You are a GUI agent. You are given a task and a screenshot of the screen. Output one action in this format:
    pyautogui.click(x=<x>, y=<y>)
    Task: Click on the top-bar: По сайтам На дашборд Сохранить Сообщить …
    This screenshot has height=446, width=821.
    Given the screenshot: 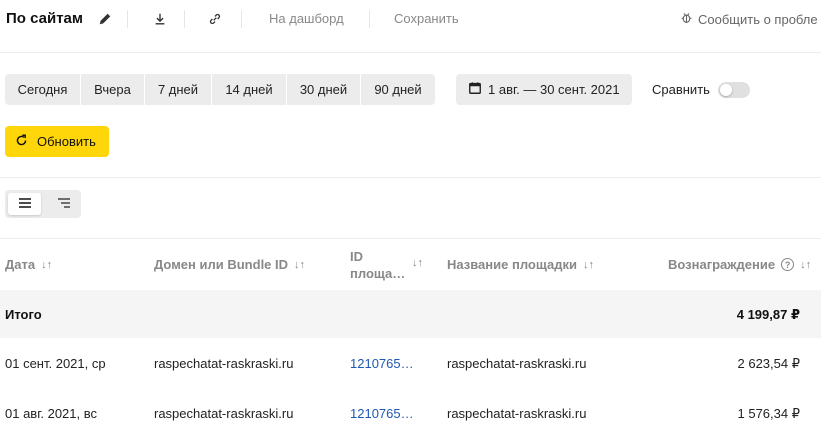 What is the action you would take?
    pyautogui.click(x=410, y=19)
    